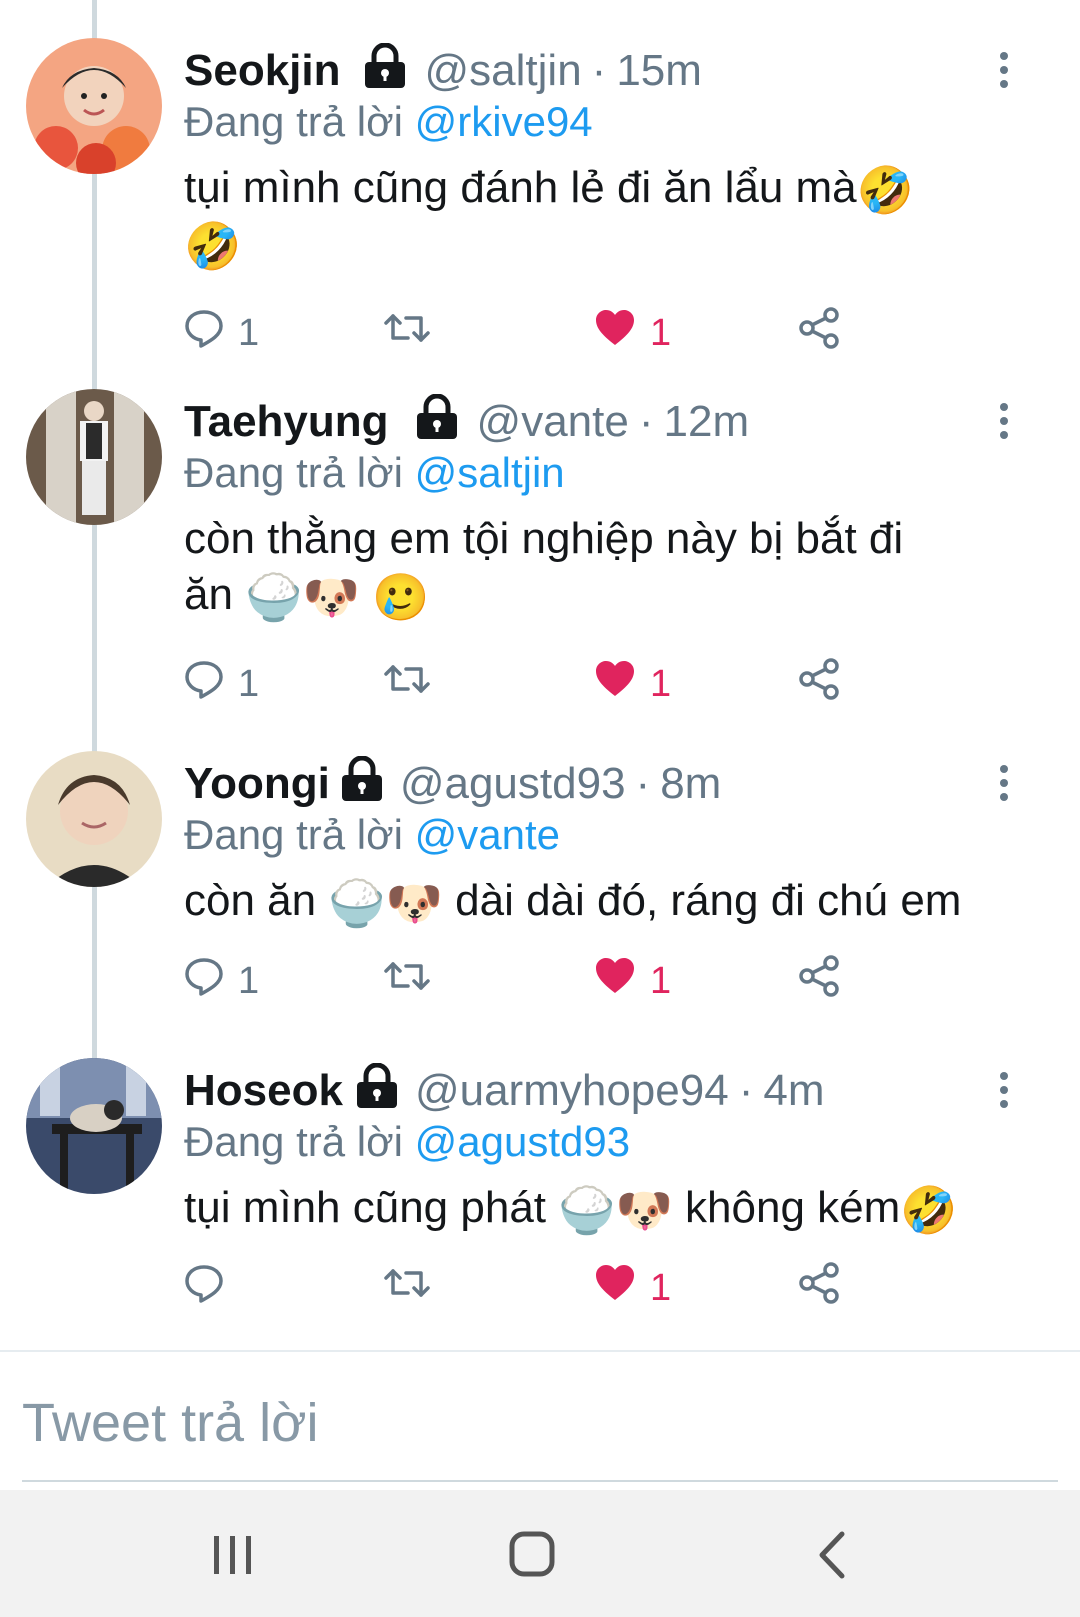 Image resolution: width=1080 pixels, height=1617 pixels. I want to click on replying-to: Đang trả lời @rkive94, so click(388, 122).